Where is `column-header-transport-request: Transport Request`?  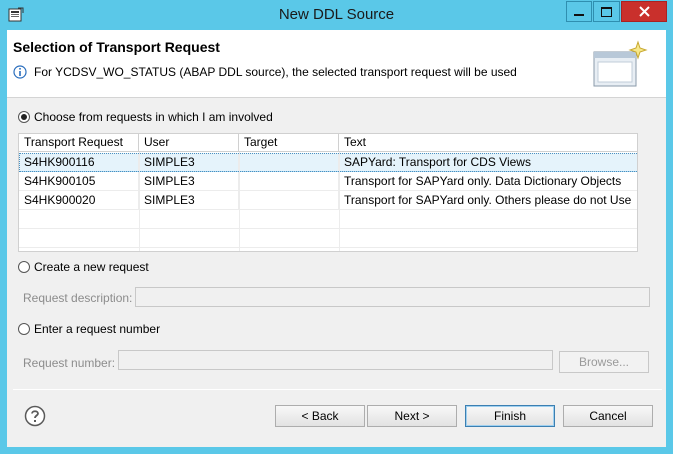
column-header-transport-request: Transport Request is located at coordinates (79, 143).